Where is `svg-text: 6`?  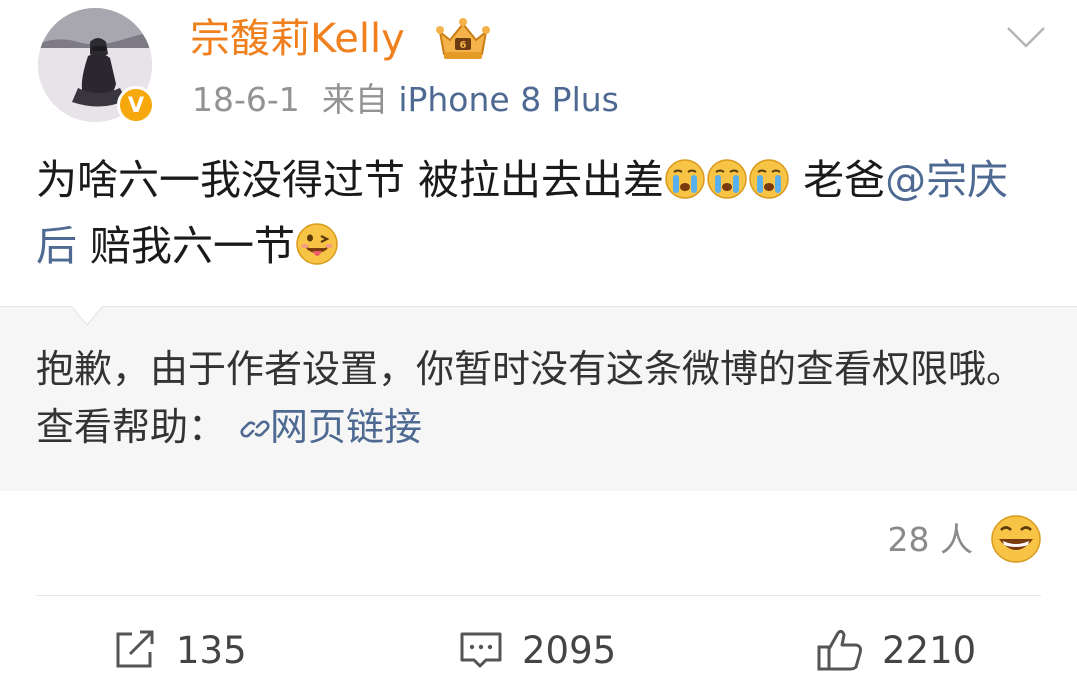 svg-text: 6 is located at coordinates (463, 45).